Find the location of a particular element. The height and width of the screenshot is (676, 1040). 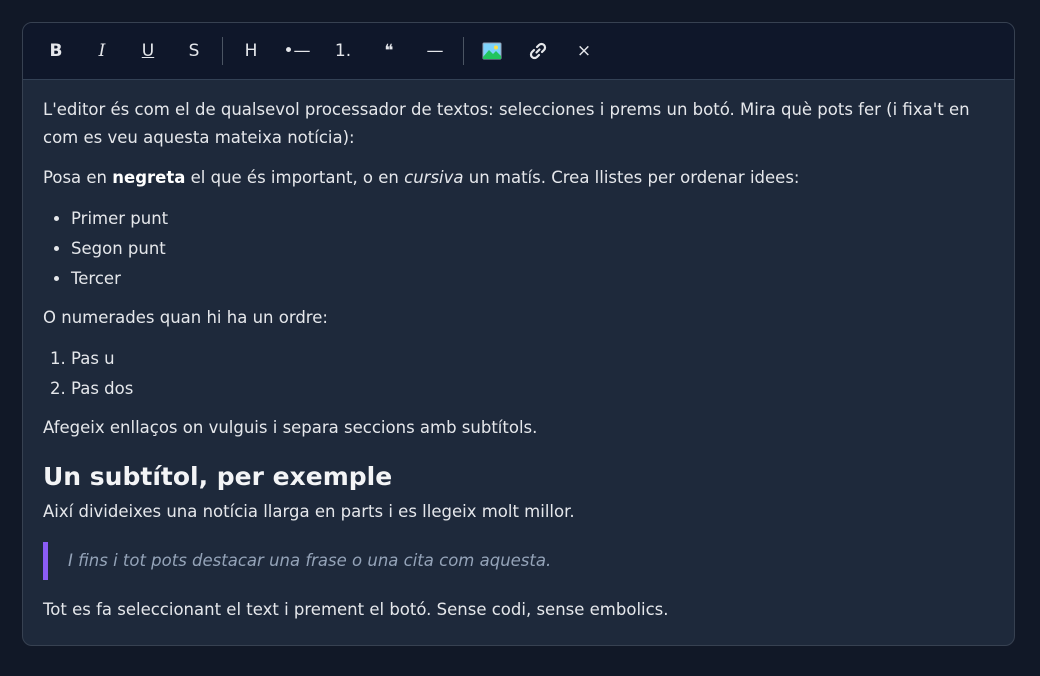

editor-toolbar: B I U S H •— 1. ❝ — × is located at coordinates (518, 51).